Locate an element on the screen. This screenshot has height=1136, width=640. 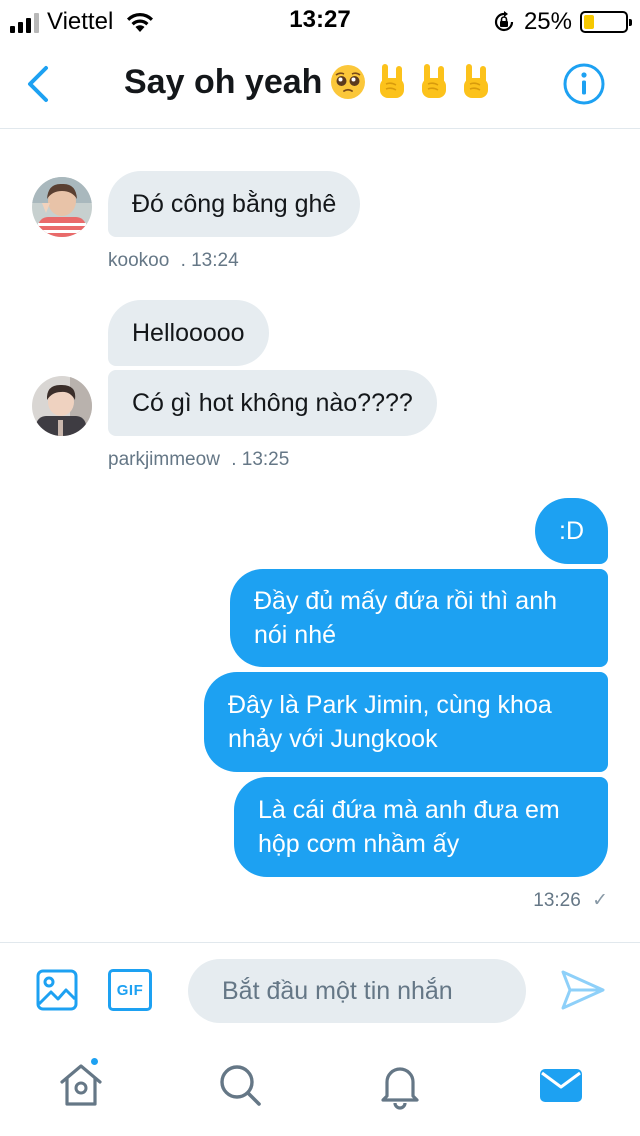
checkmark-icon: ✓ is located at coordinates (600, 900).